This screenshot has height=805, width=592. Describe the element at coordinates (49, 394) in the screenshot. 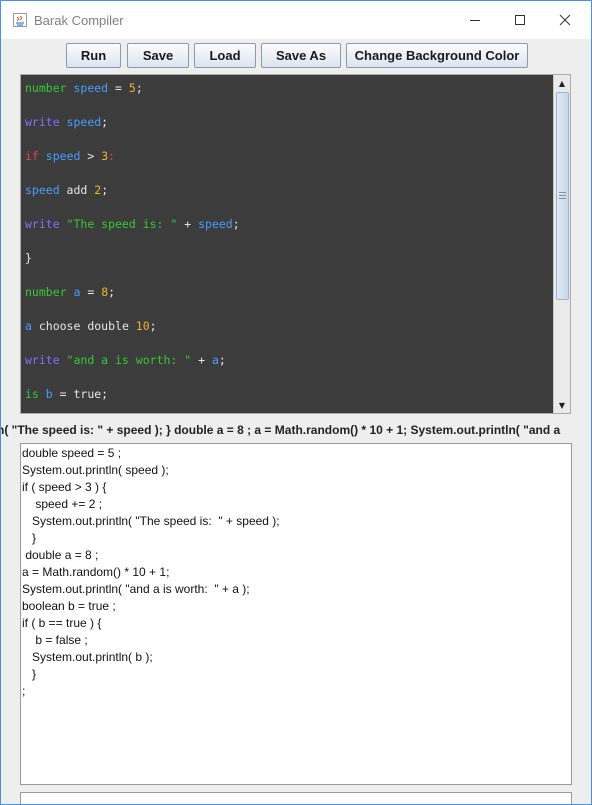

I see `code-token: b` at that location.